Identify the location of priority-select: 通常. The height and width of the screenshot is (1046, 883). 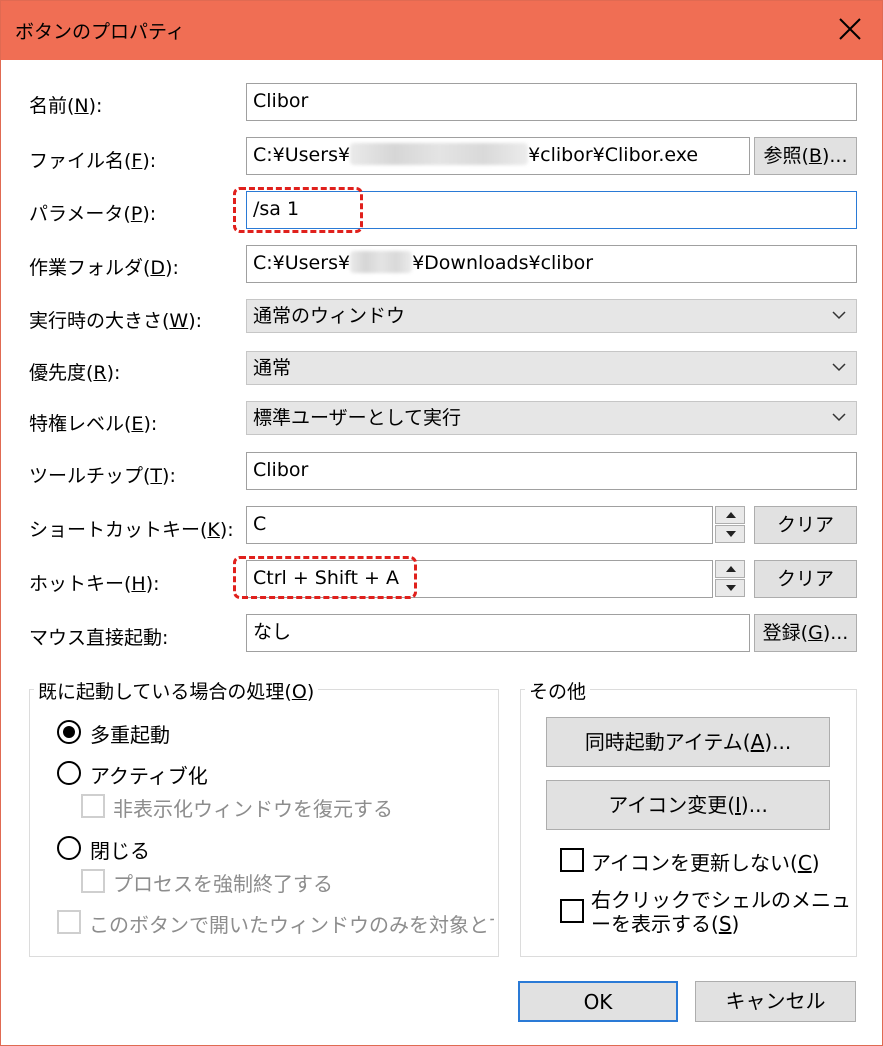
(551, 368).